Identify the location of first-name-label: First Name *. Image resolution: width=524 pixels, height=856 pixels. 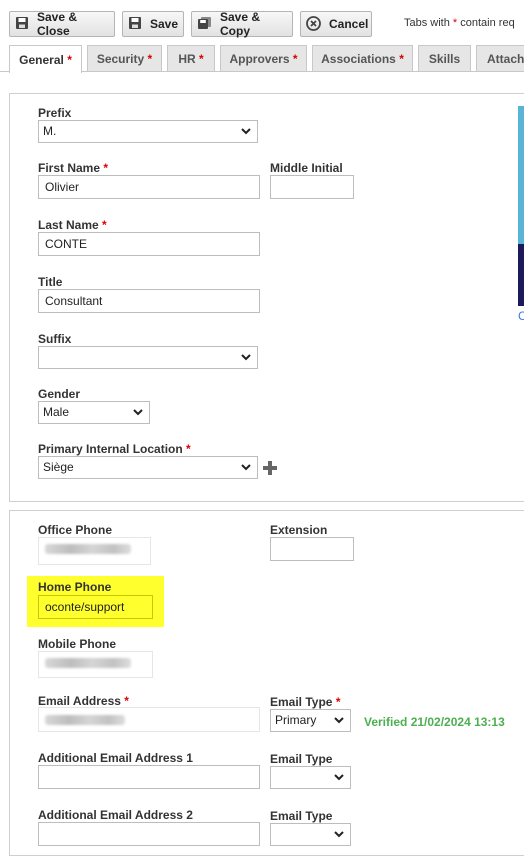
(73, 168).